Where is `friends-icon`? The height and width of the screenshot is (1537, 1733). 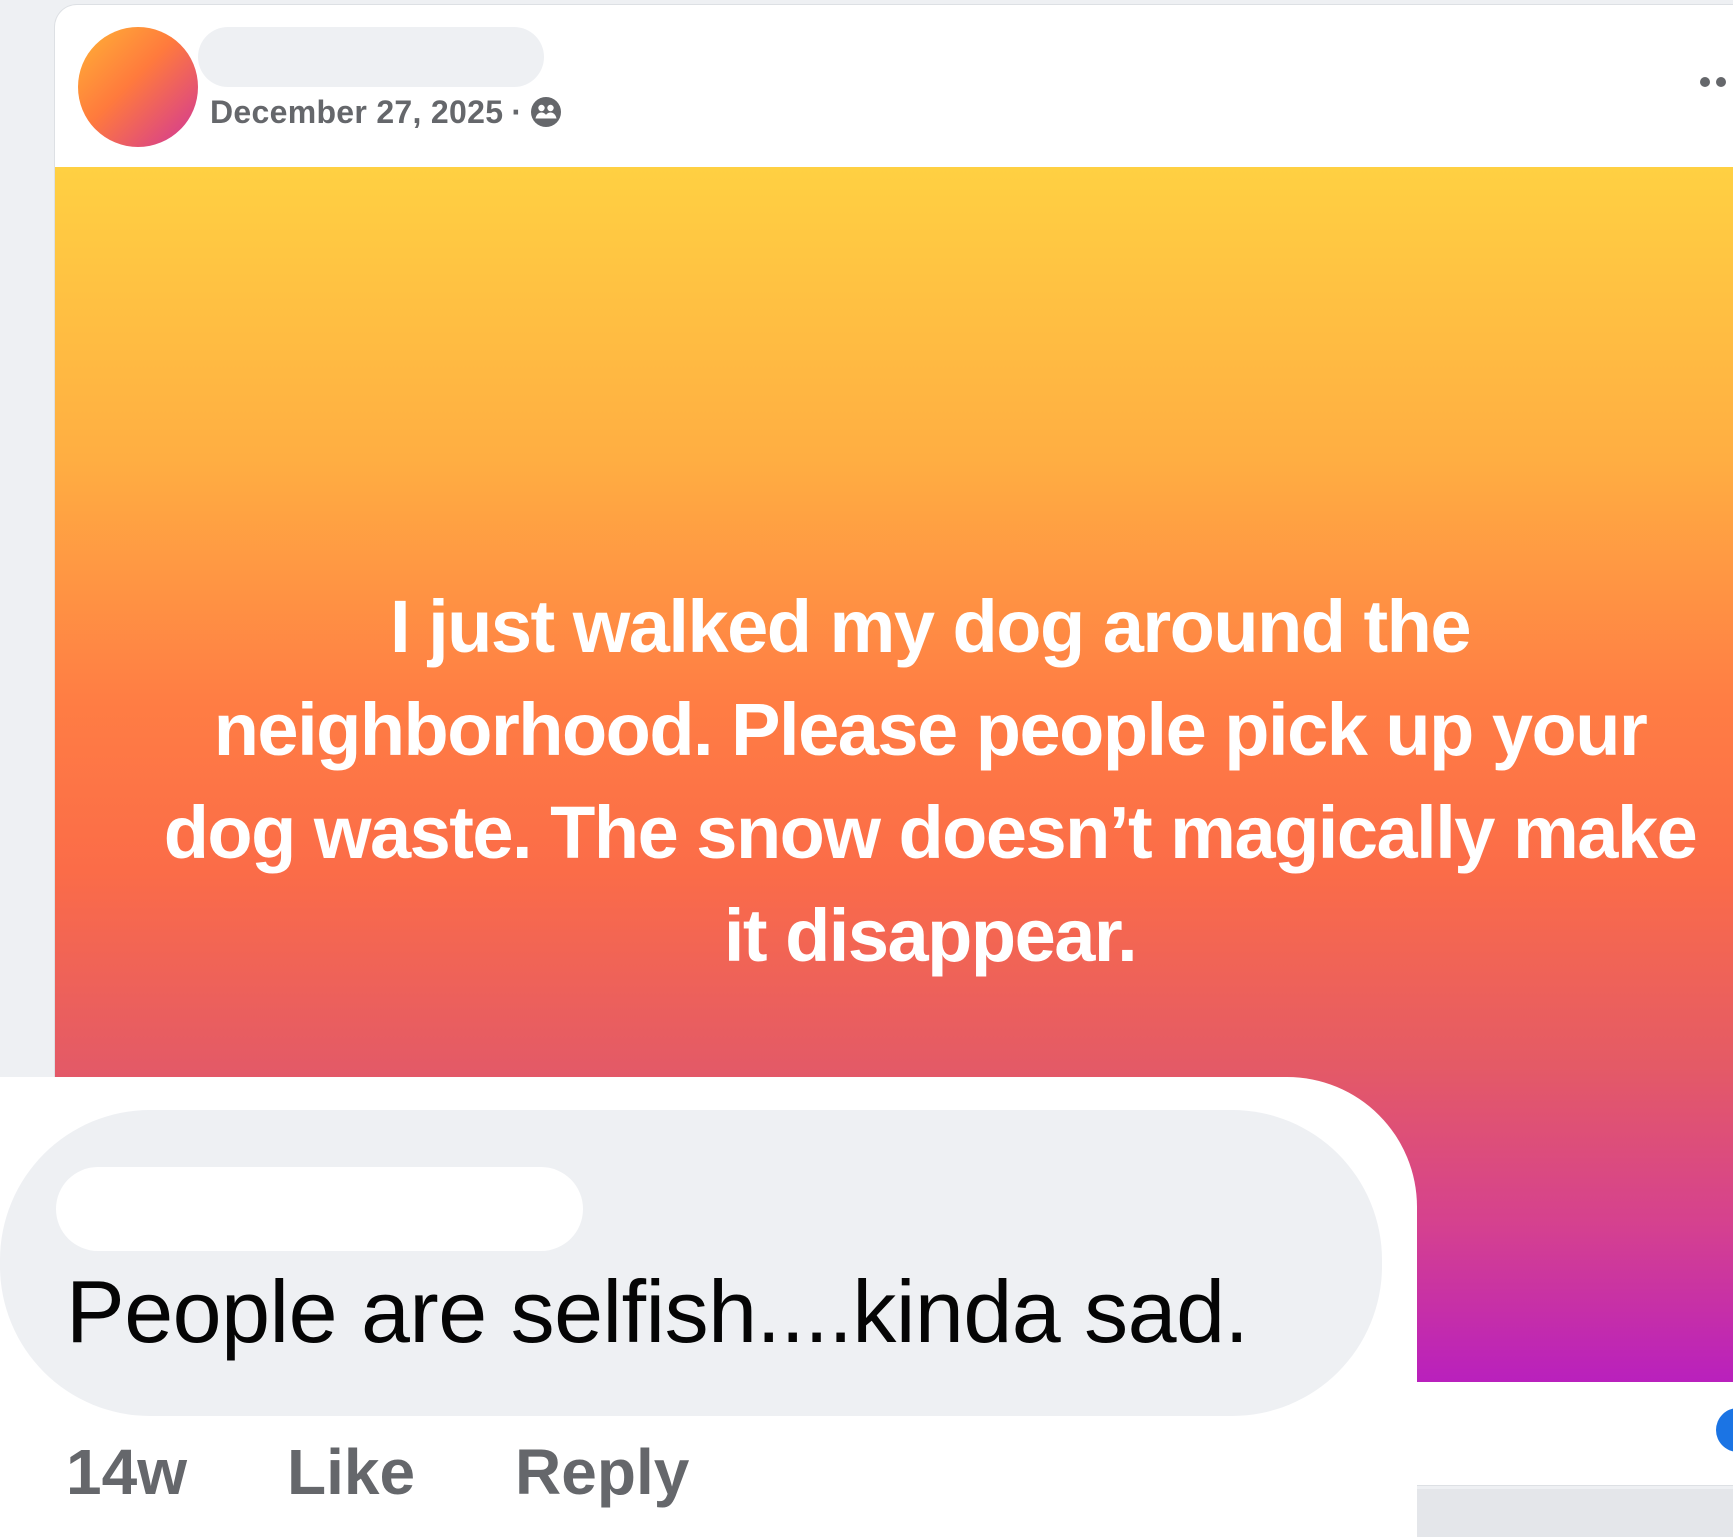 friends-icon is located at coordinates (546, 112).